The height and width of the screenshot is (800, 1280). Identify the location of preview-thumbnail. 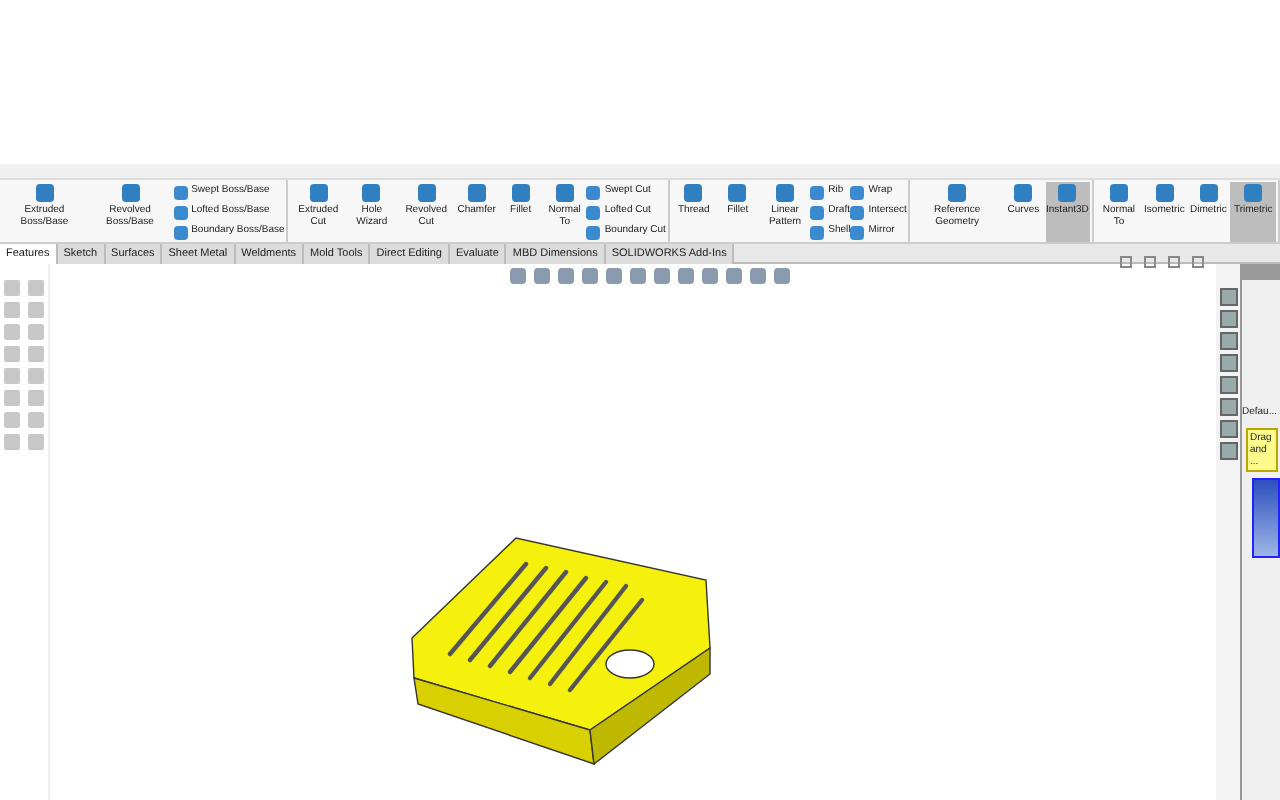
(1266, 517).